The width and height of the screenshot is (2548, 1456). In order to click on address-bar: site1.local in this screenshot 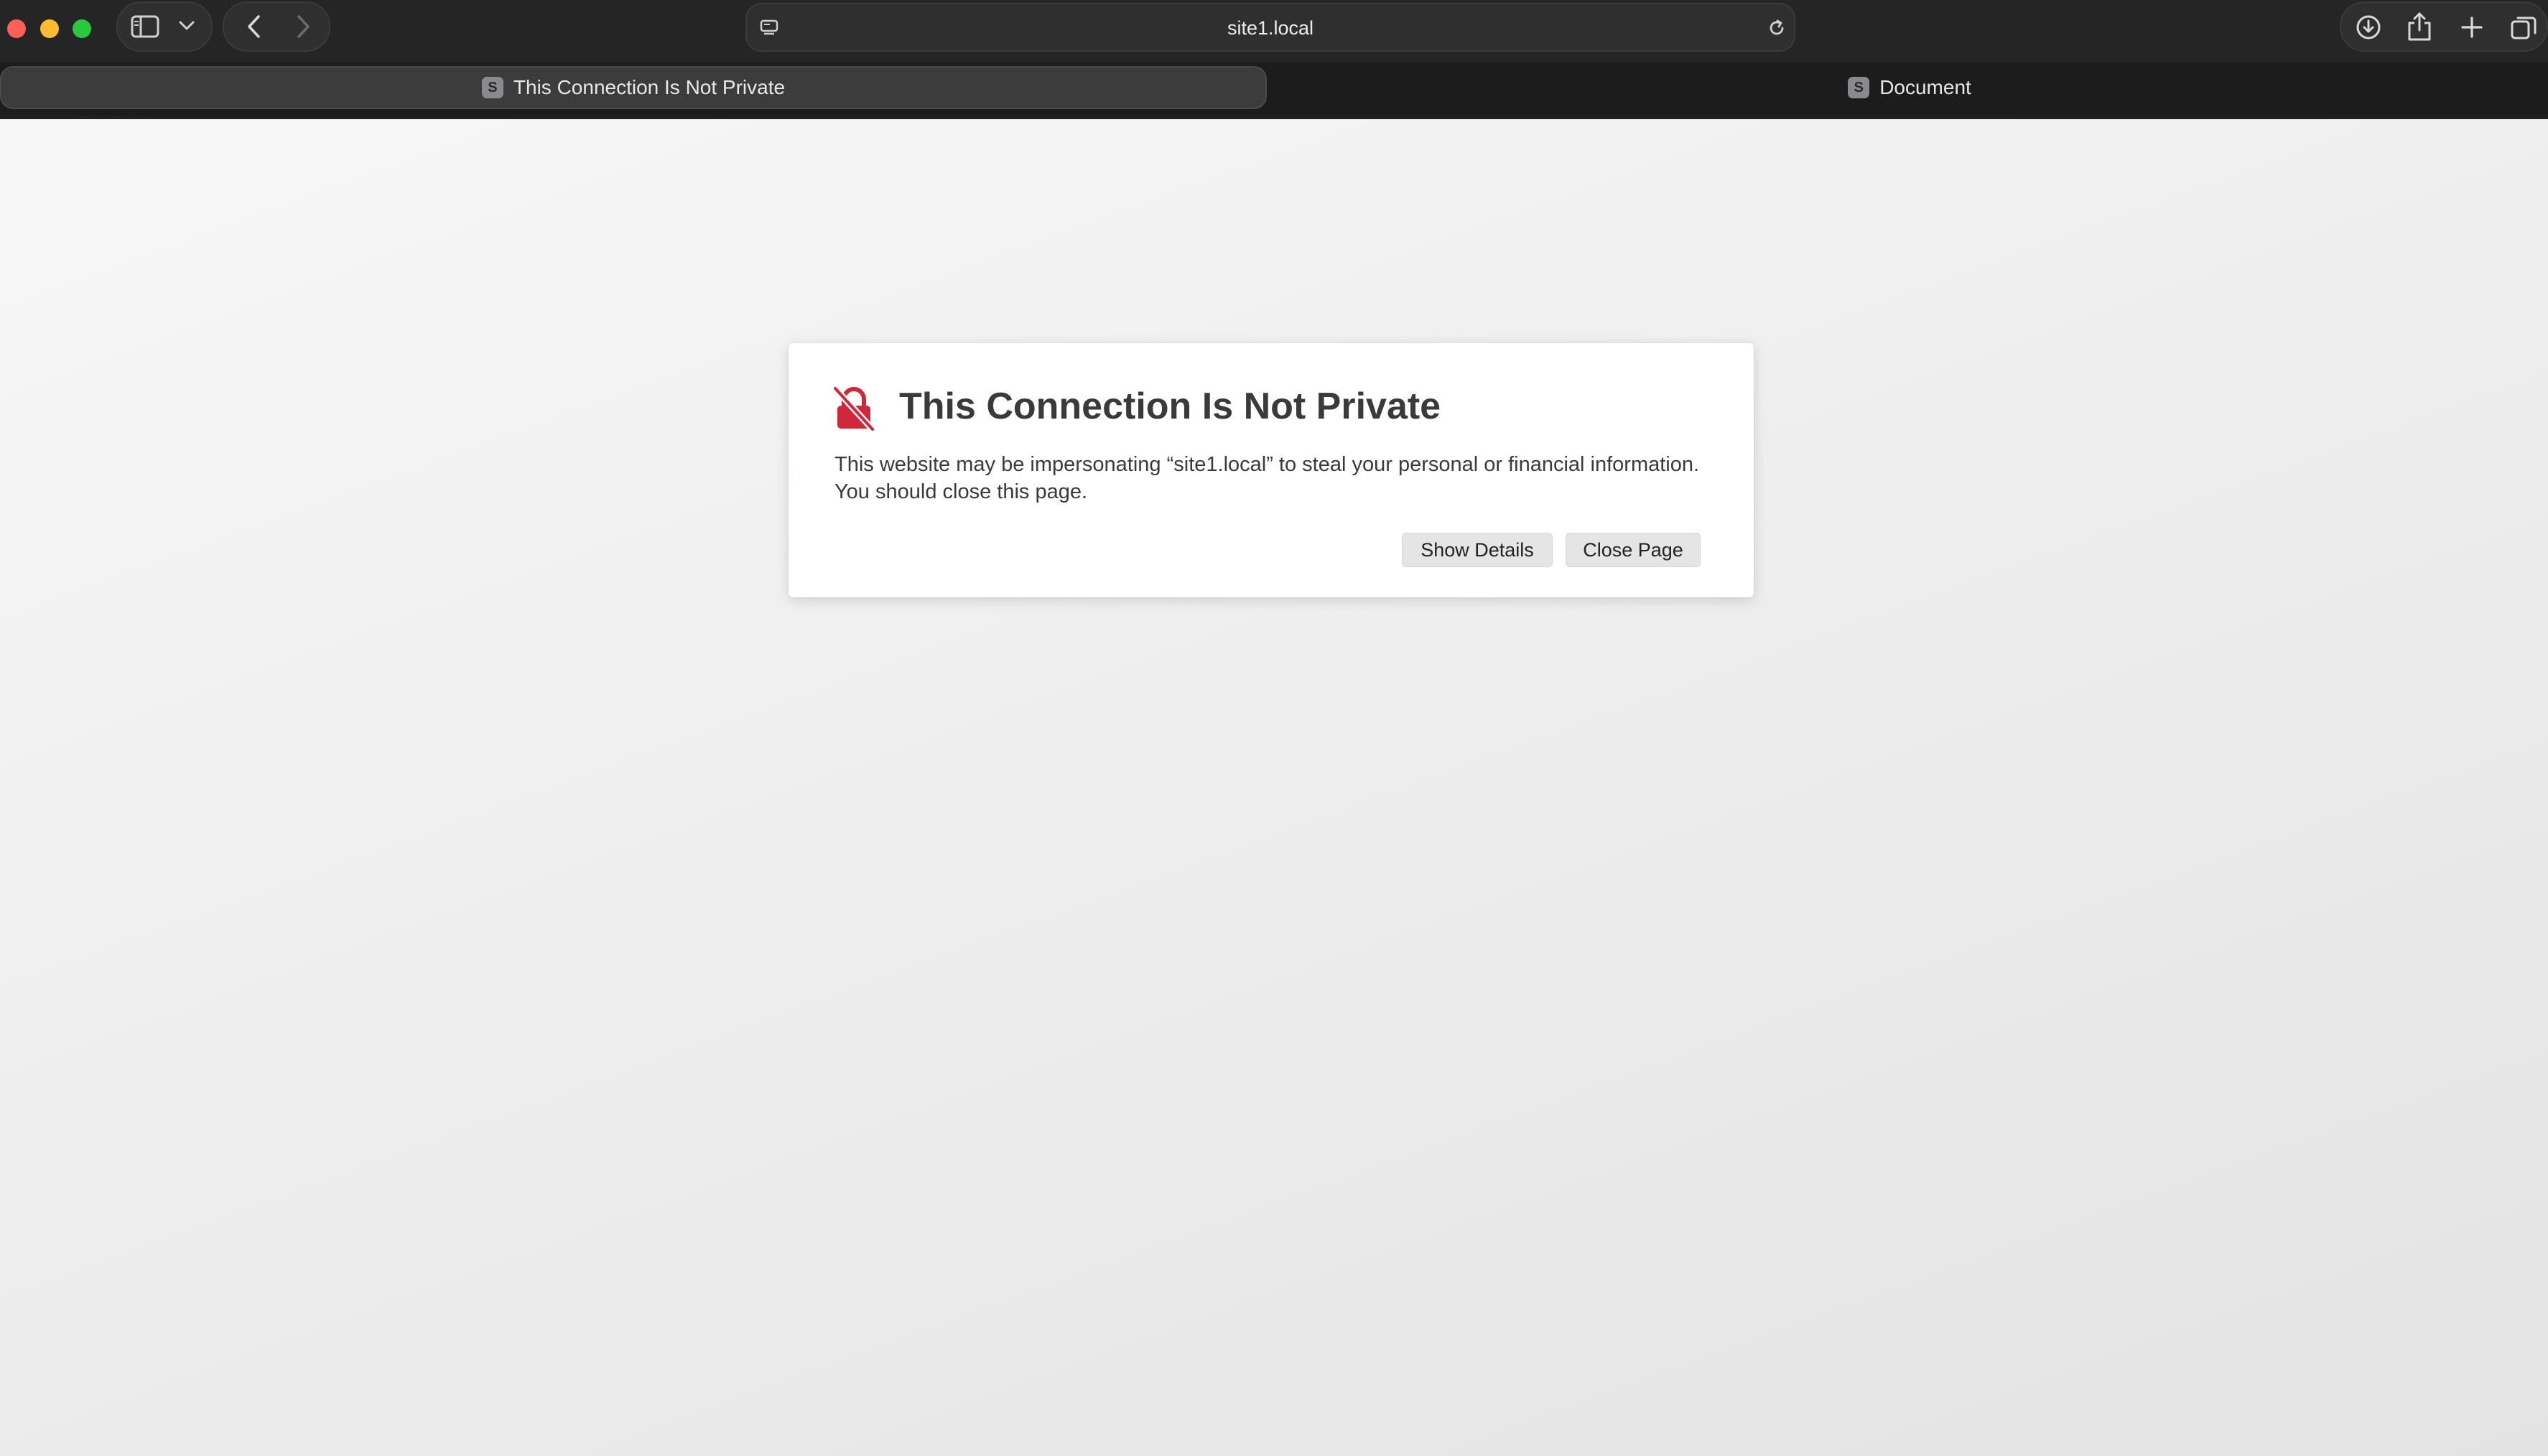, I will do `click(1270, 27)`.